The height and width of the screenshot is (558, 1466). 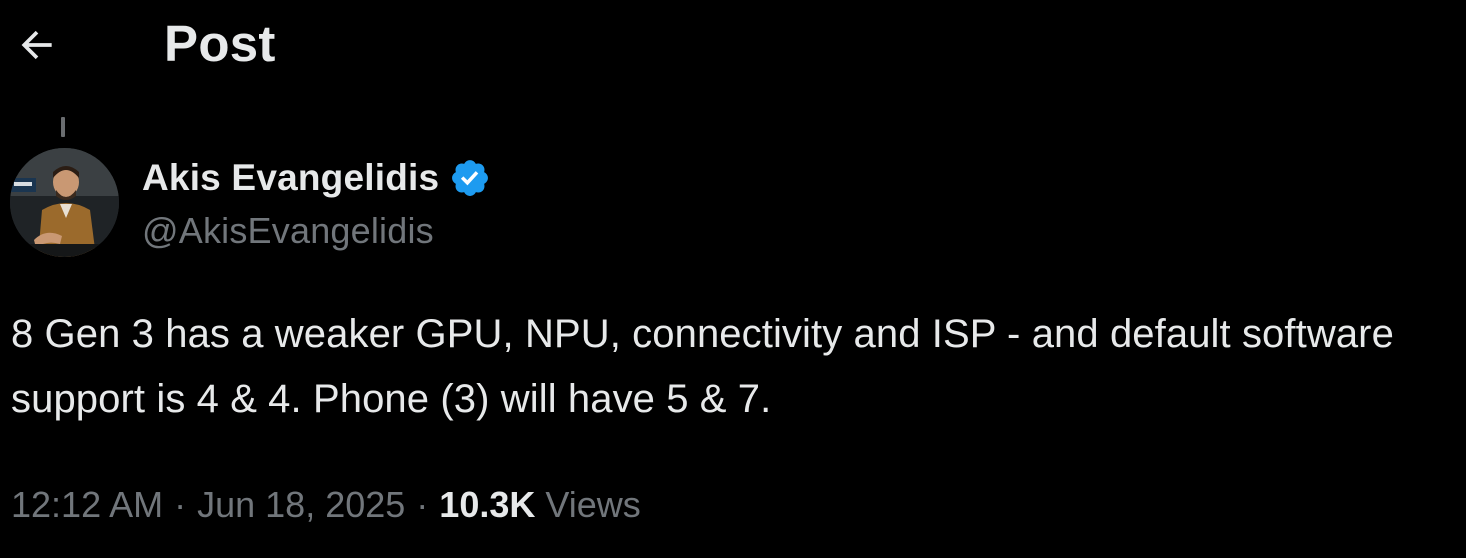 What do you see at coordinates (63, 127) in the screenshot?
I see `thread-connector-line` at bounding box center [63, 127].